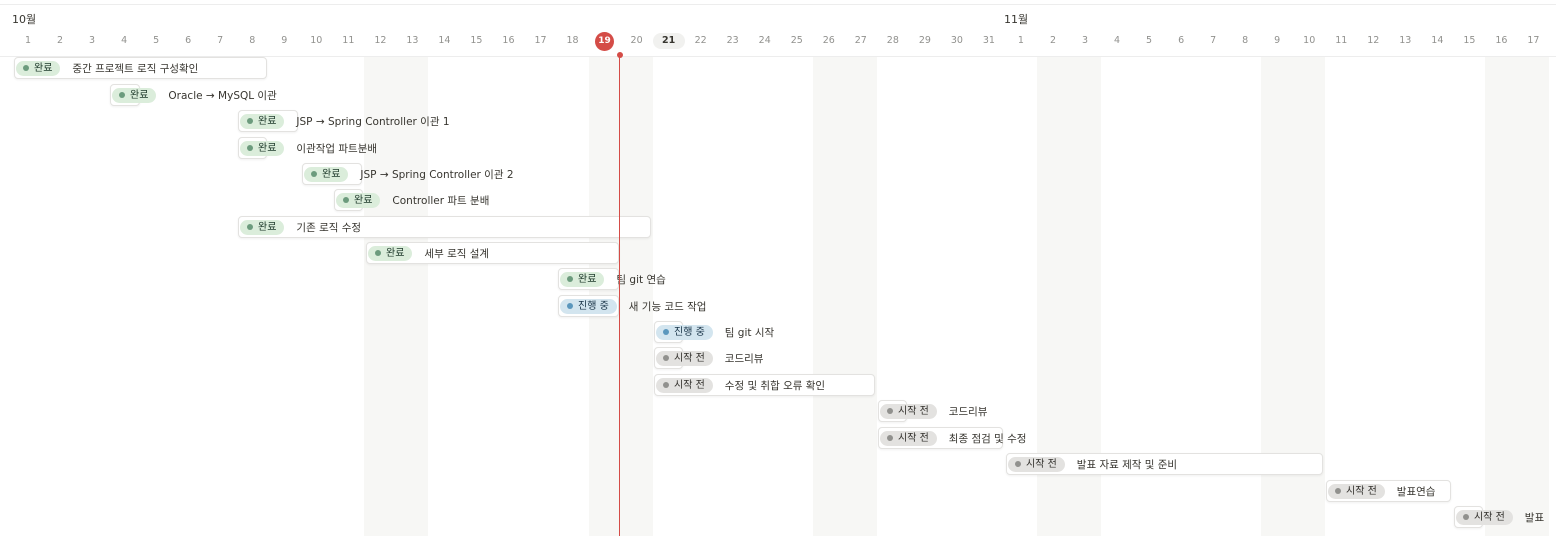  What do you see at coordinates (633, 306) in the screenshot?
I see `task-row: 진행 중 새 기능 코드 작업` at bounding box center [633, 306].